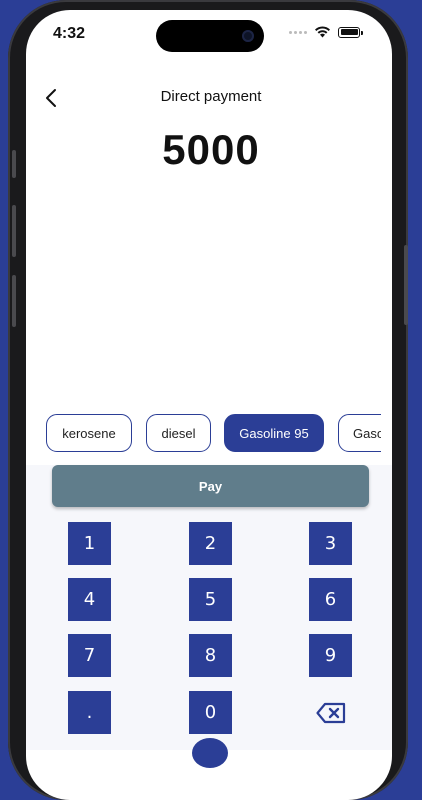  Describe the element at coordinates (89, 543) in the screenshot. I see `key-1: 1` at that location.